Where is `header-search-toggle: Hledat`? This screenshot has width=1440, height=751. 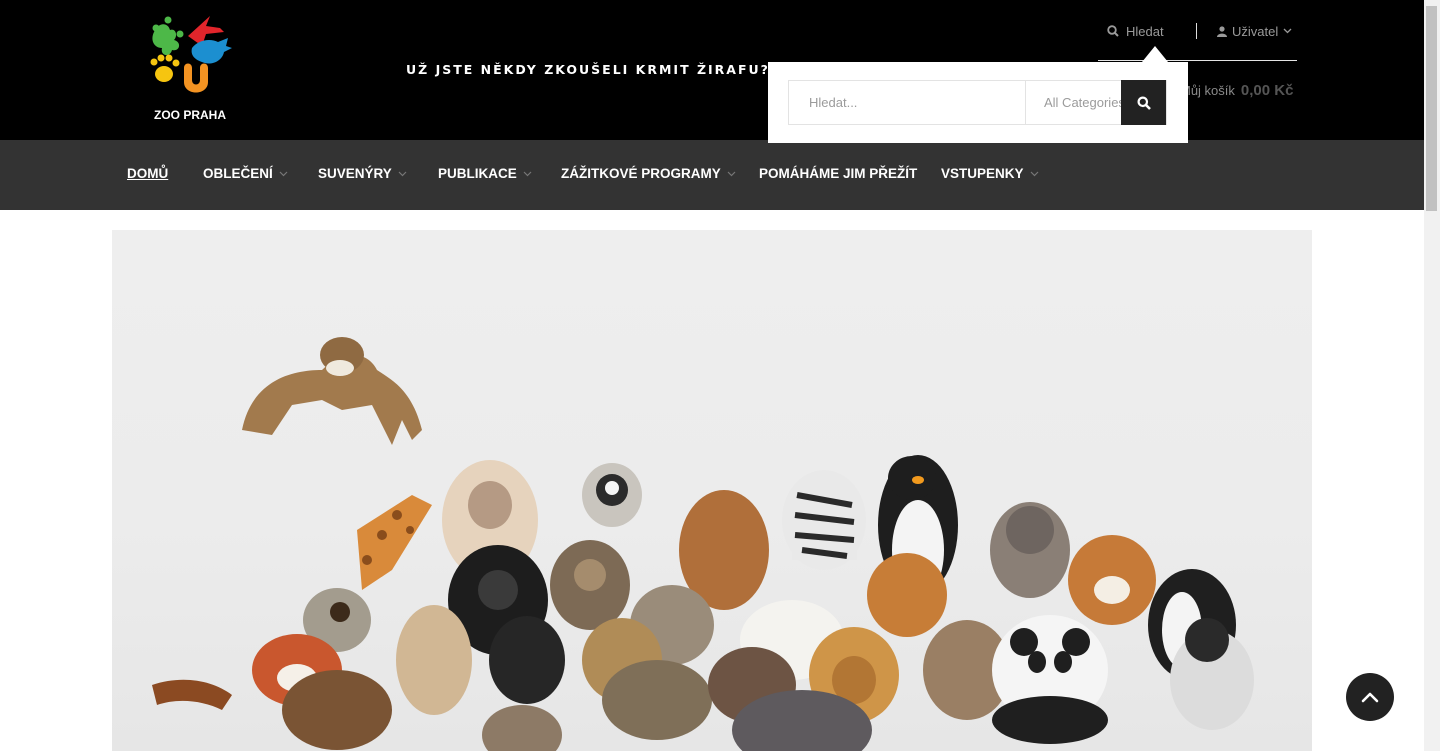 header-search-toggle: Hledat is located at coordinates (1135, 31).